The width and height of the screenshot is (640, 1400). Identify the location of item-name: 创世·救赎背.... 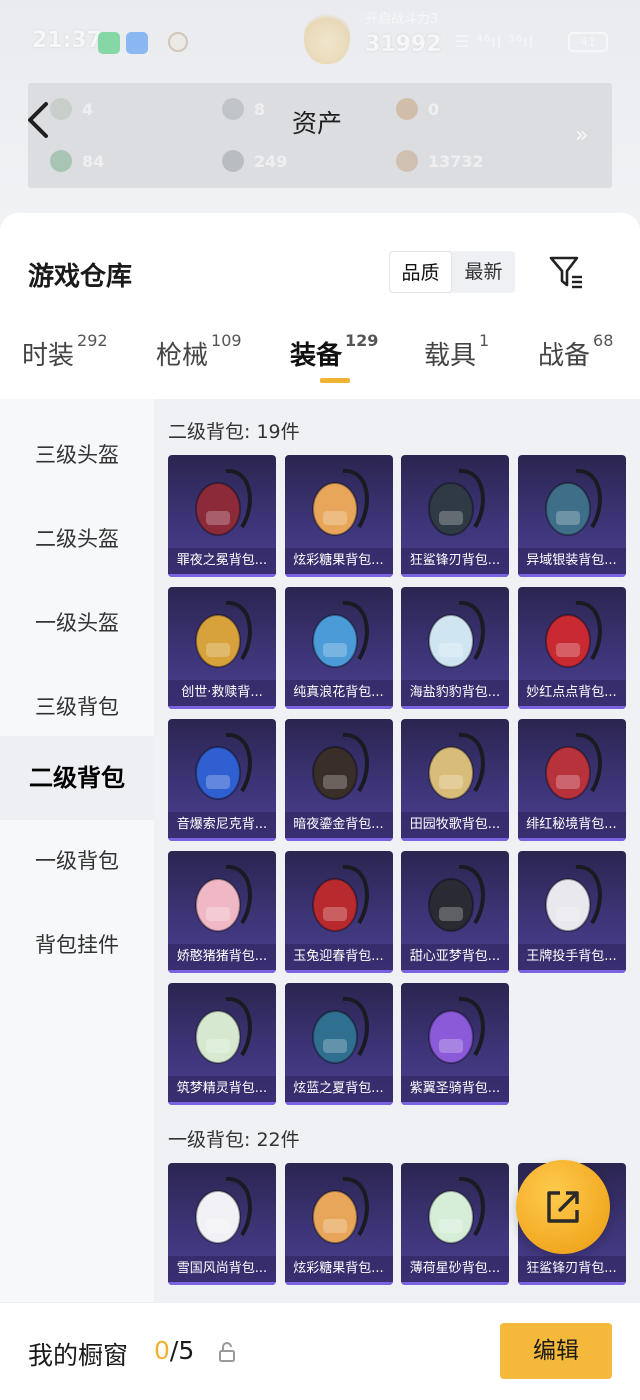
(222, 693).